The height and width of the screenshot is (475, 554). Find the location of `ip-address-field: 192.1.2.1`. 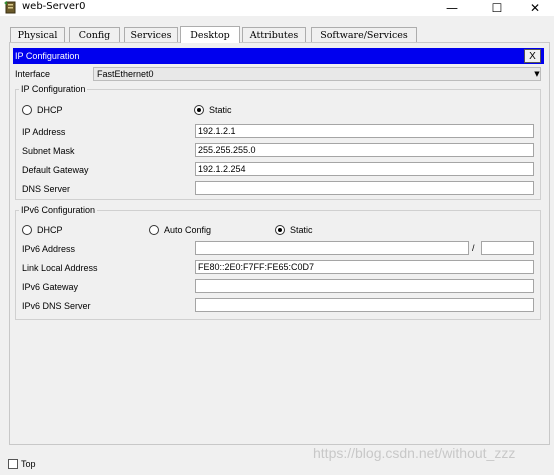

ip-address-field: 192.1.2.1 is located at coordinates (364, 131).